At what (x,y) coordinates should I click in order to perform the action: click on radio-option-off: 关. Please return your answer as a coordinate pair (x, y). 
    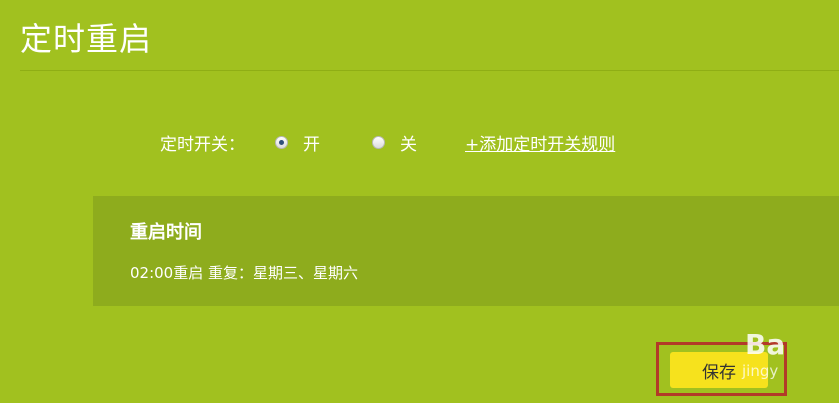
    Looking at the image, I should click on (394, 142).